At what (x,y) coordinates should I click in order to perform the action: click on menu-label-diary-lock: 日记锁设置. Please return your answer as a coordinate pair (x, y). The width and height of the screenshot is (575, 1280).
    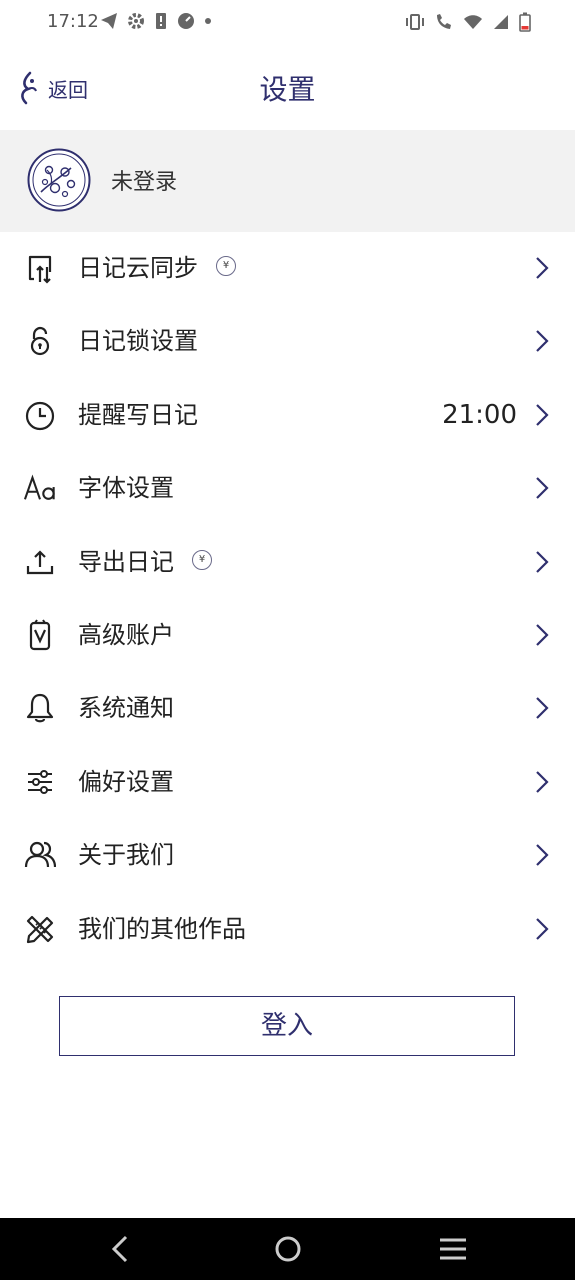
    Looking at the image, I should click on (138, 341).